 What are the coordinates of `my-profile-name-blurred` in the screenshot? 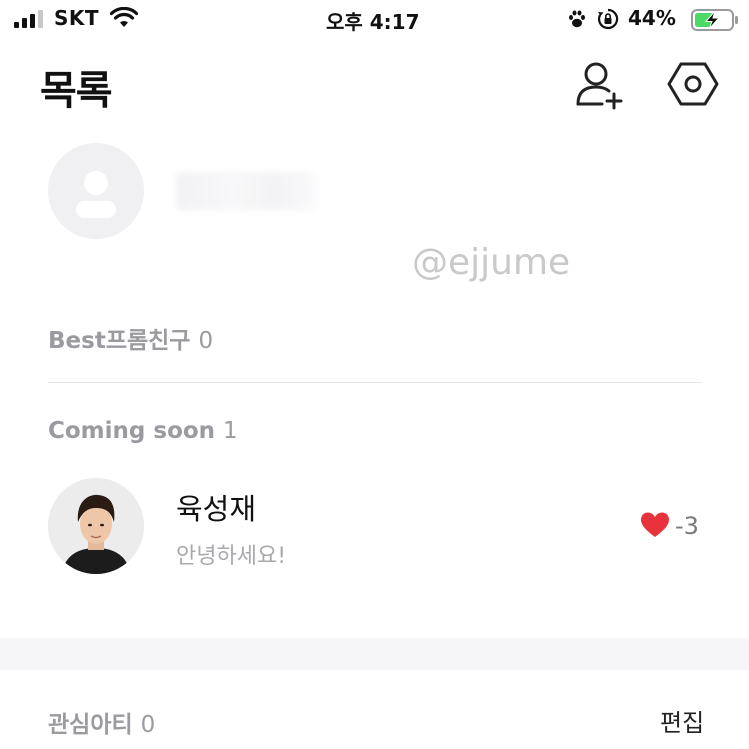 It's located at (246, 191).